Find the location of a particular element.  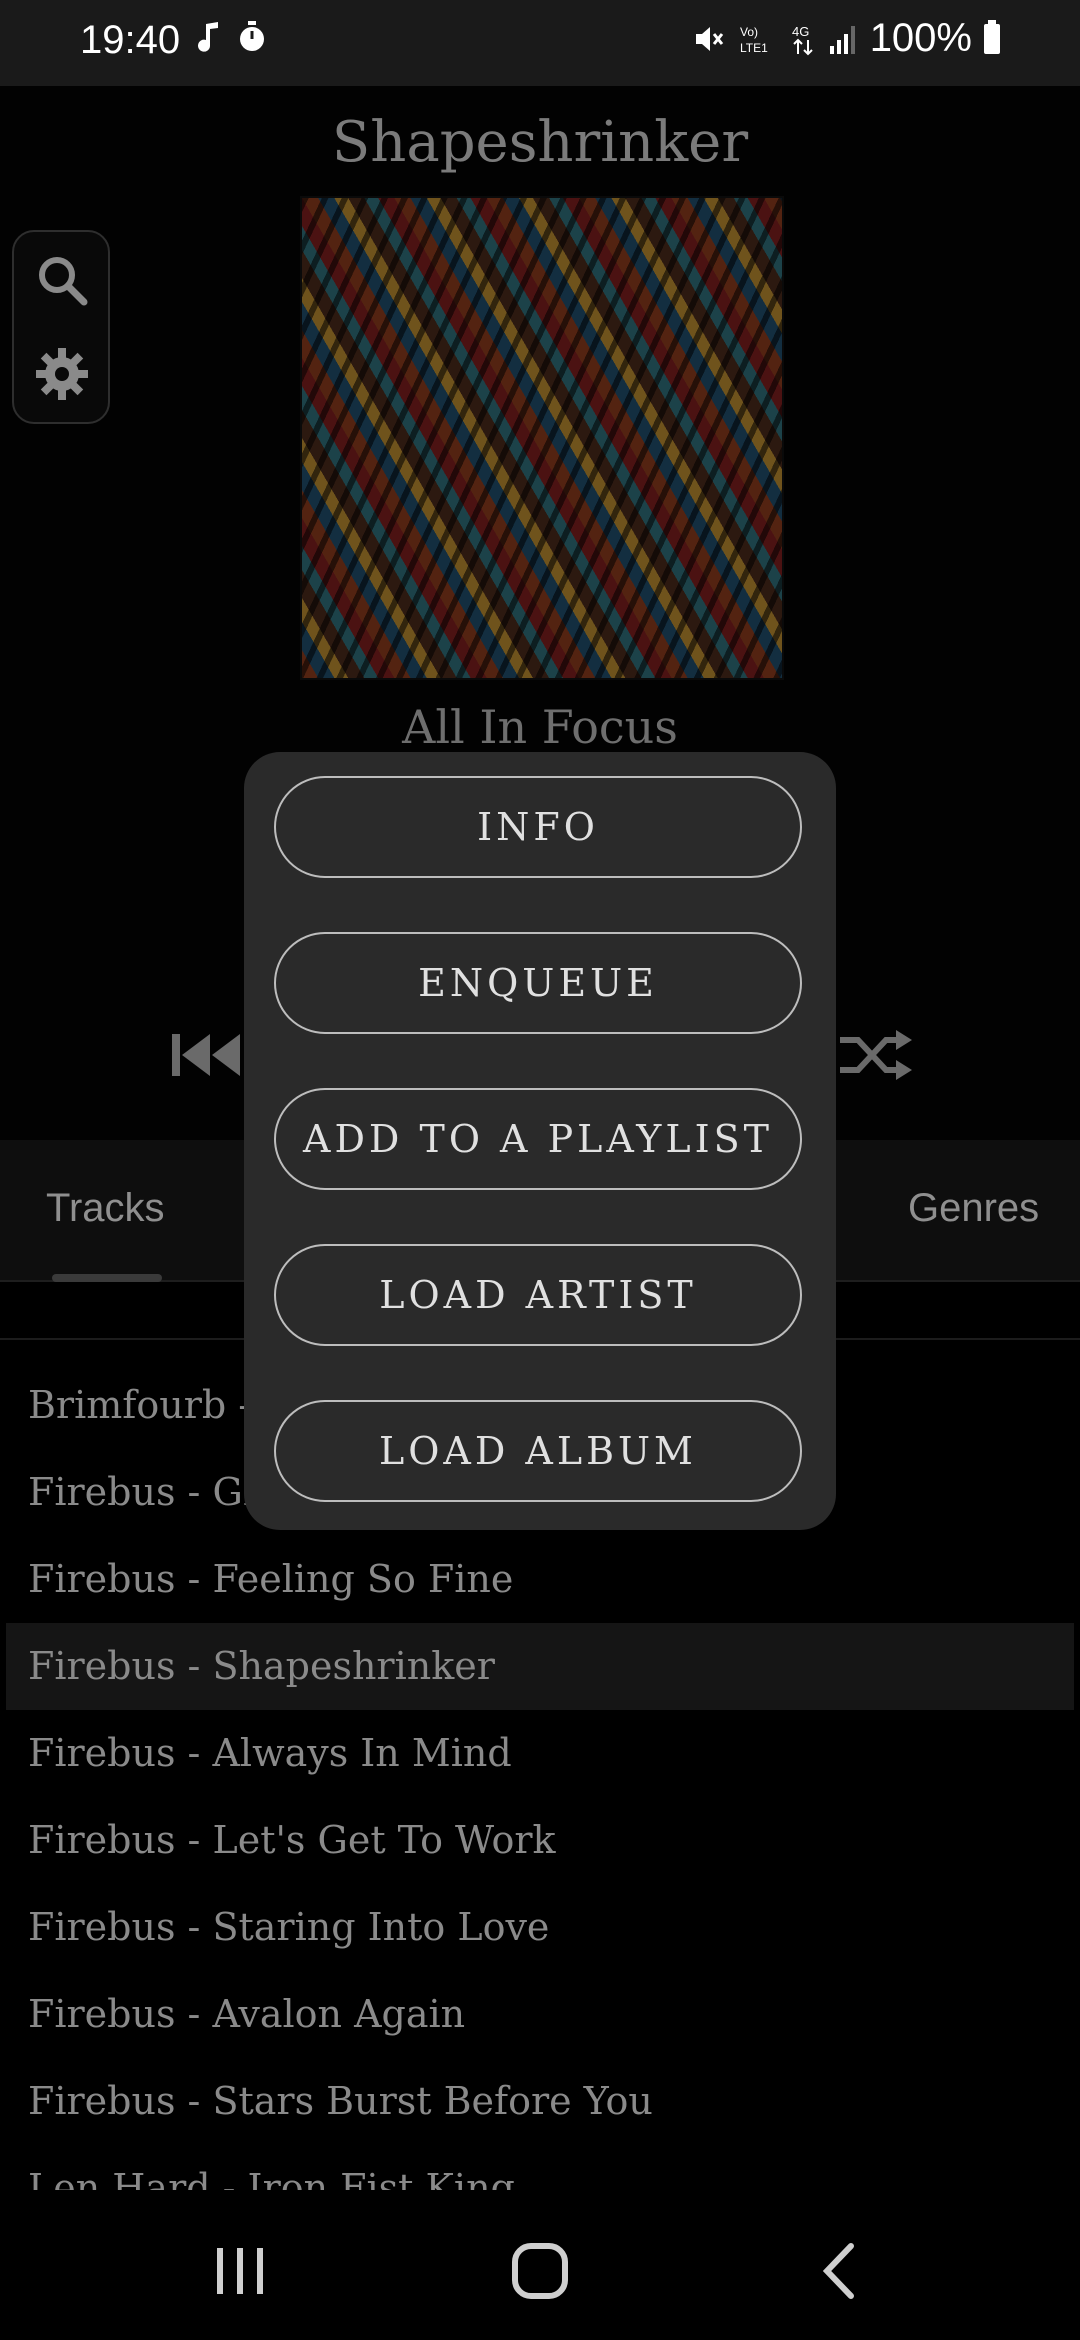

svg-text: Vo) is located at coordinates (749, 32).